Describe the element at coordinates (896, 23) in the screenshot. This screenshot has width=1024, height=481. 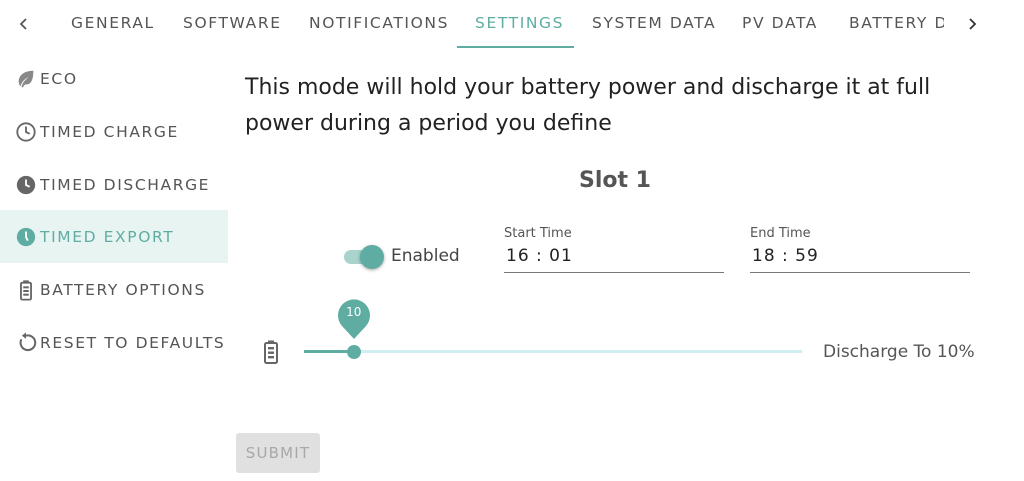
I see `tab-battery-data: BATTERY DATA` at that location.